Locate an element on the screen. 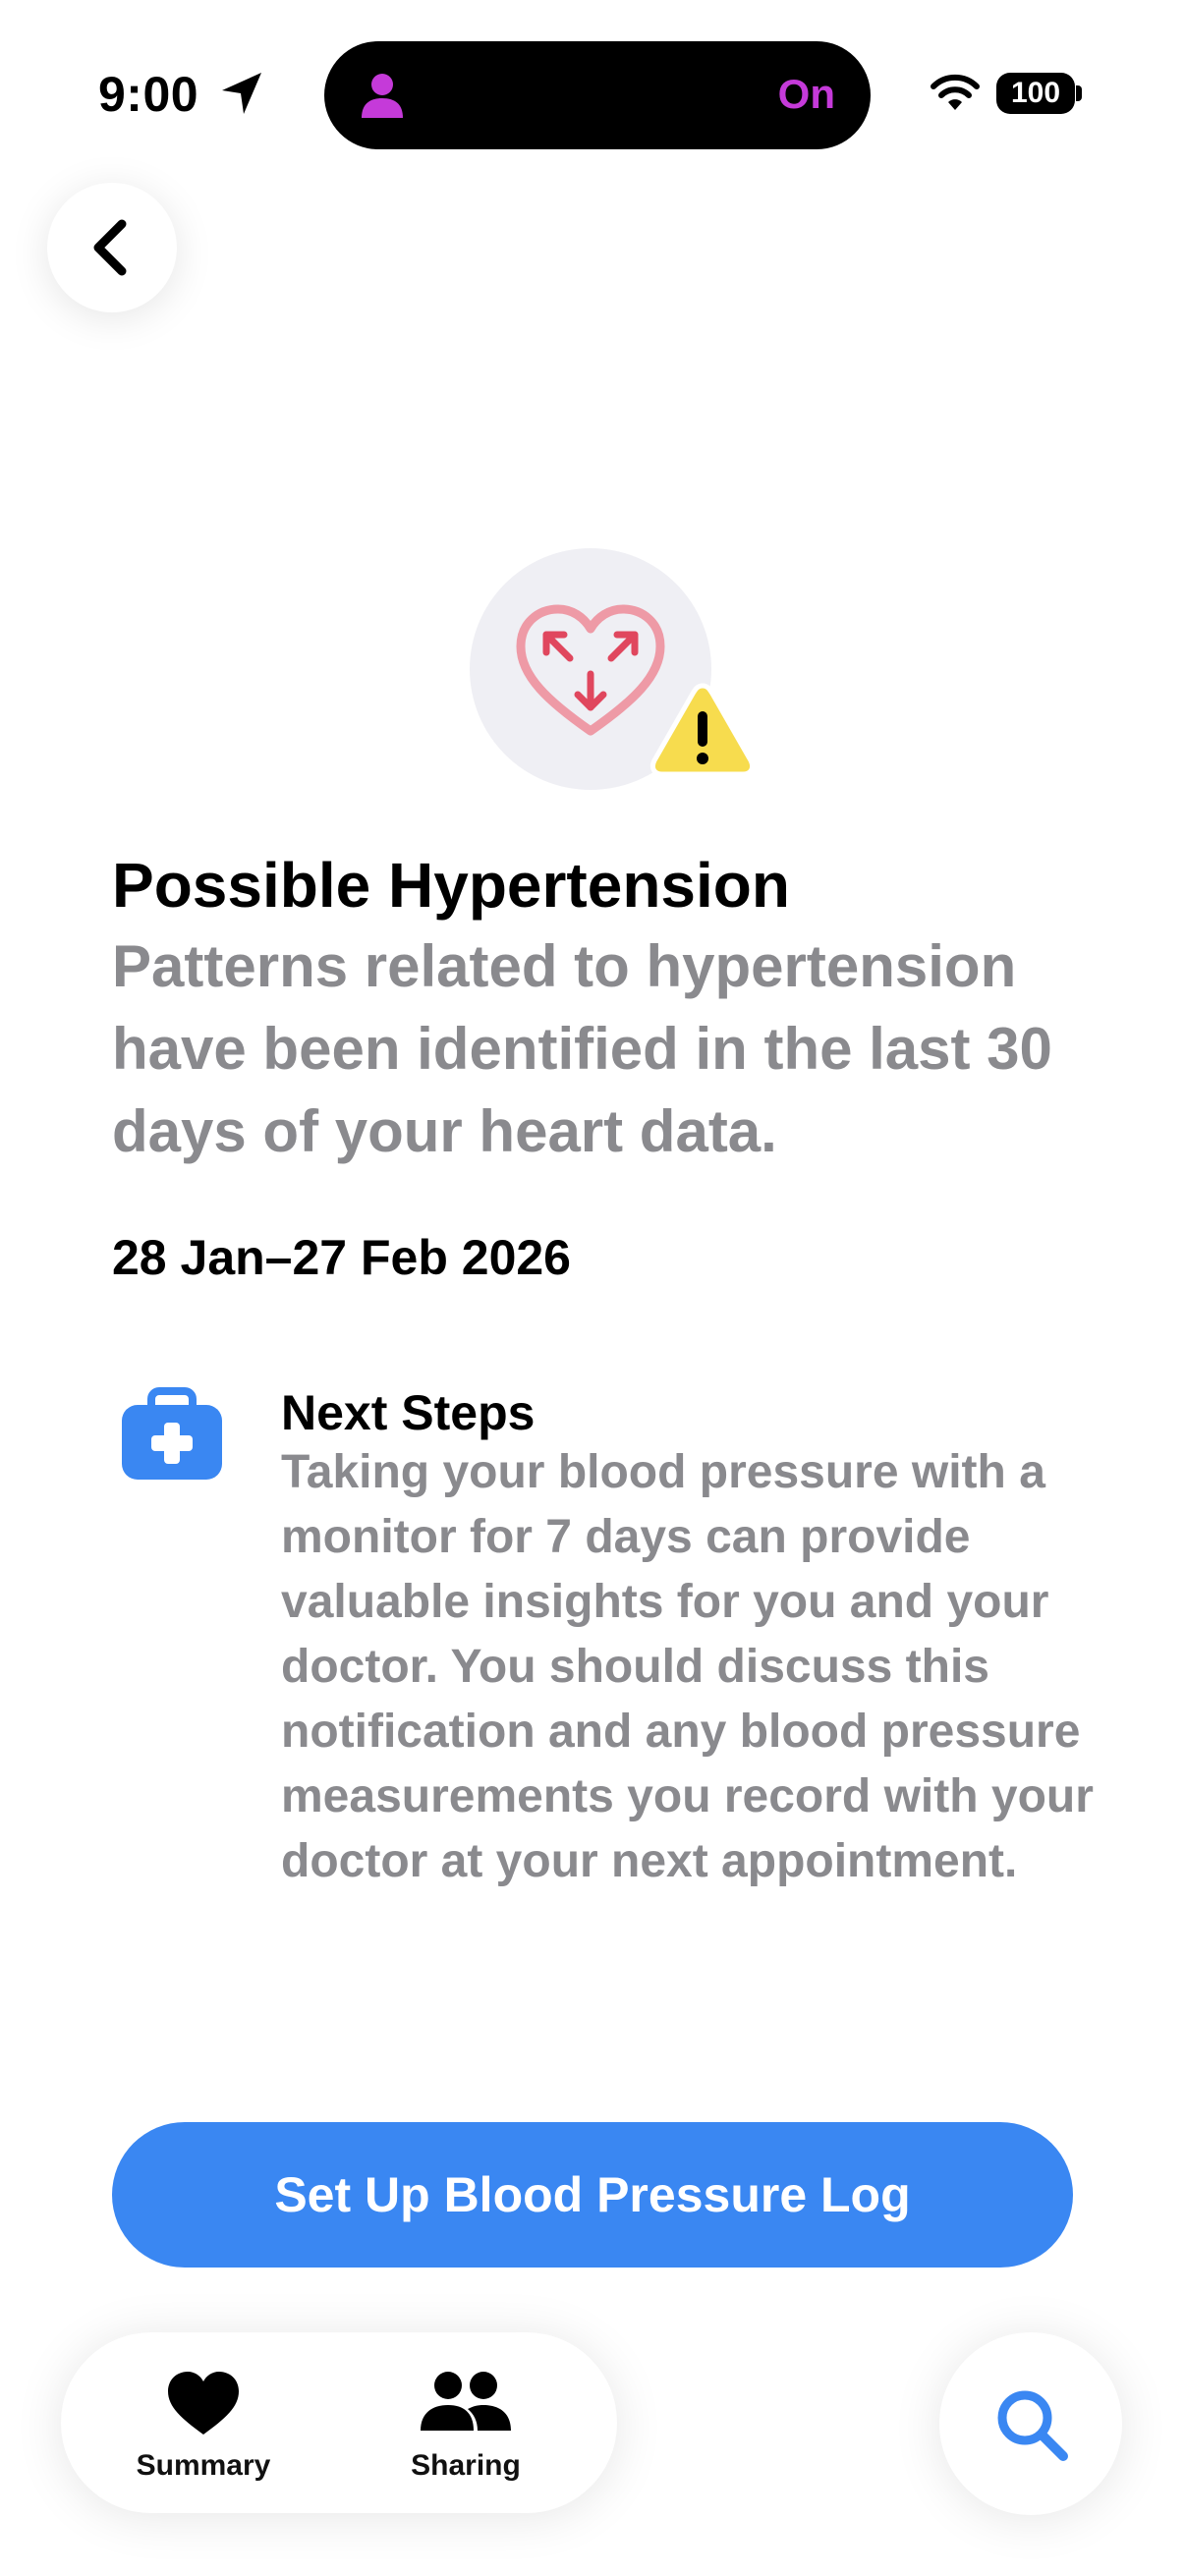 Image resolution: width=1185 pixels, height=2576 pixels. people-icon is located at coordinates (466, 2401).